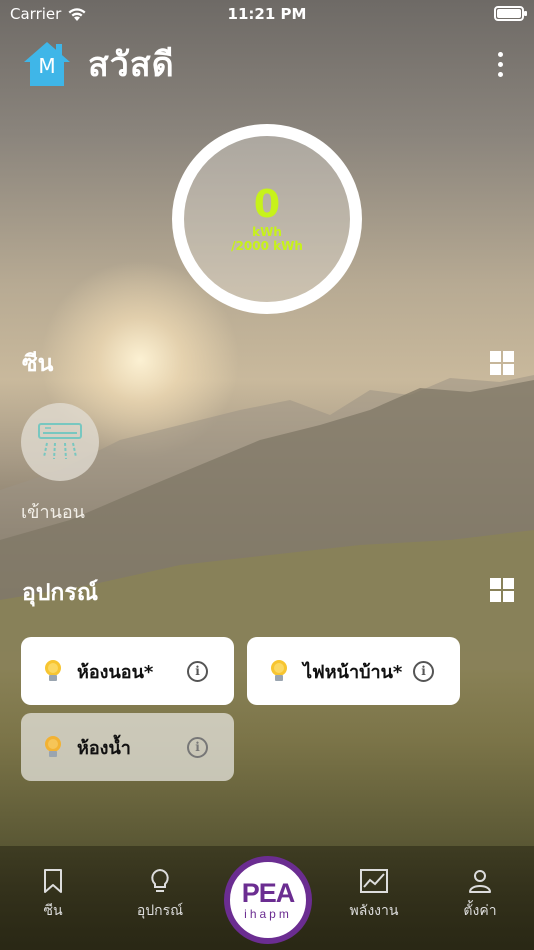 The image size is (534, 950). Describe the element at coordinates (104, 748) in the screenshot. I see `device-name: ห้องน้ำ` at that location.